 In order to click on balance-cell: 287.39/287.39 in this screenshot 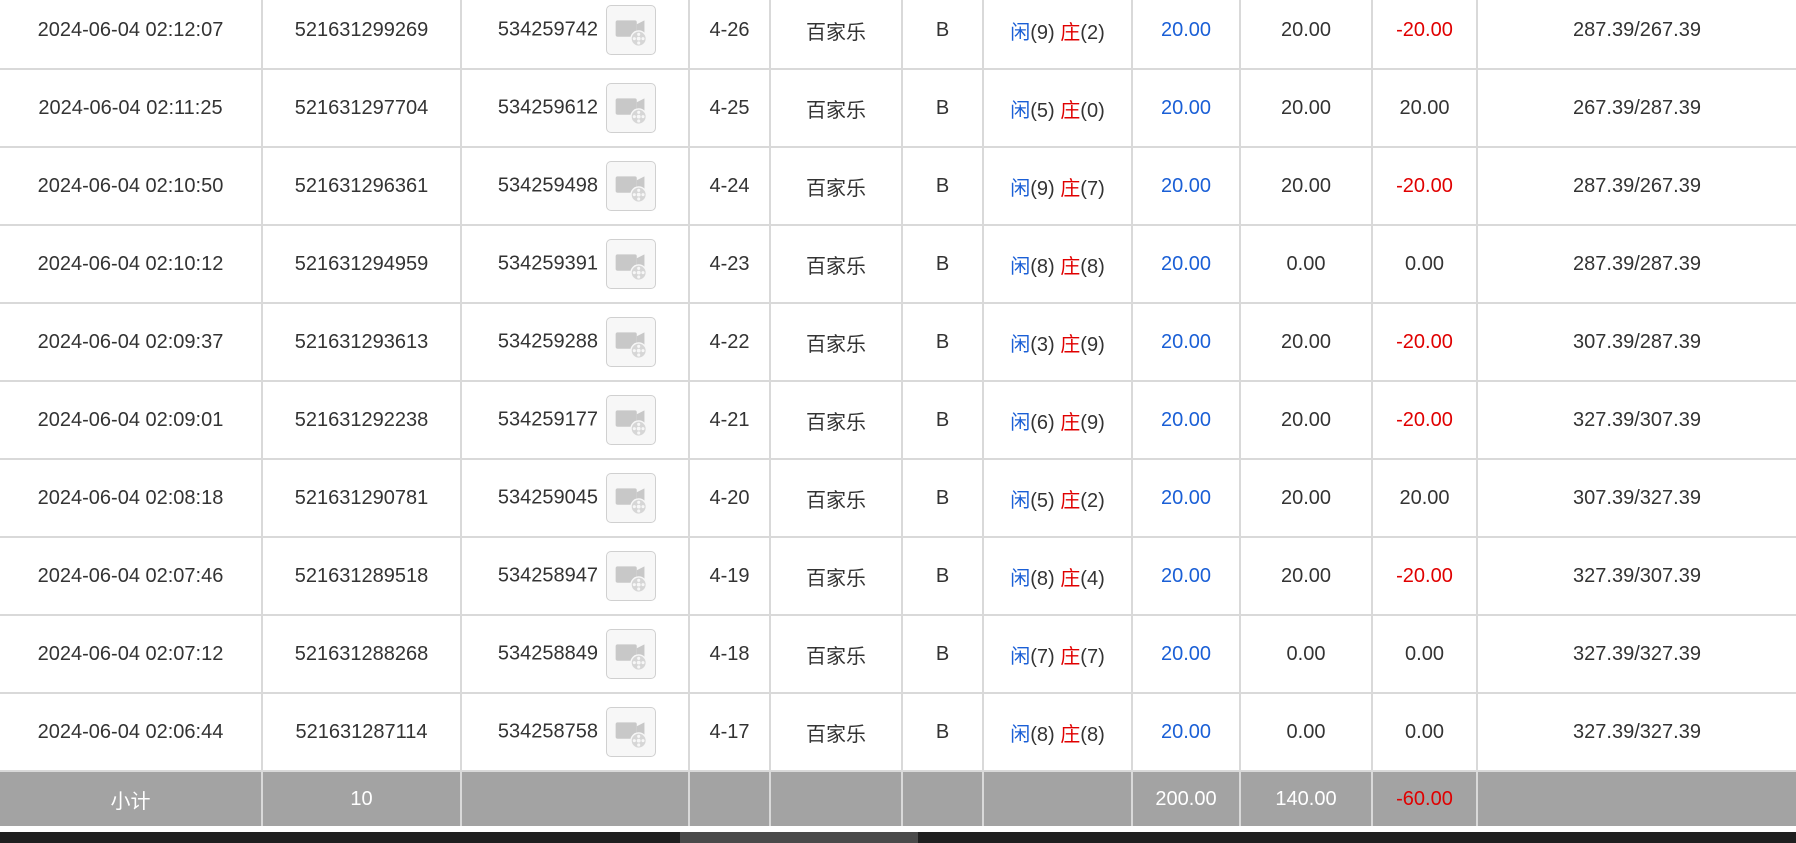, I will do `click(1636, 264)`.